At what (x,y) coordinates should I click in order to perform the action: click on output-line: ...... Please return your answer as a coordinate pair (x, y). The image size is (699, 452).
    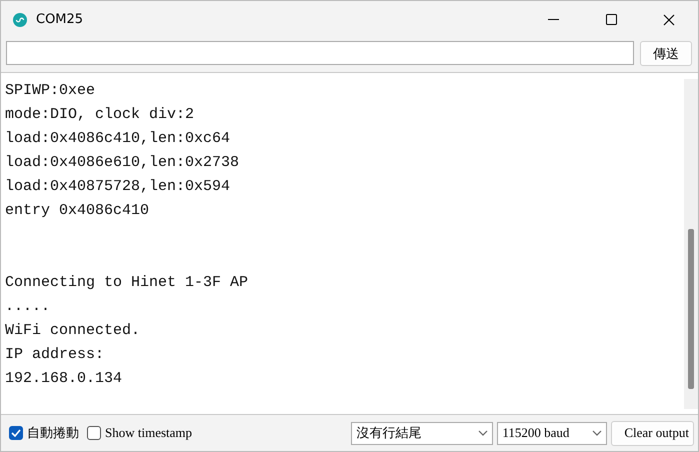
    Looking at the image, I should click on (28, 307).